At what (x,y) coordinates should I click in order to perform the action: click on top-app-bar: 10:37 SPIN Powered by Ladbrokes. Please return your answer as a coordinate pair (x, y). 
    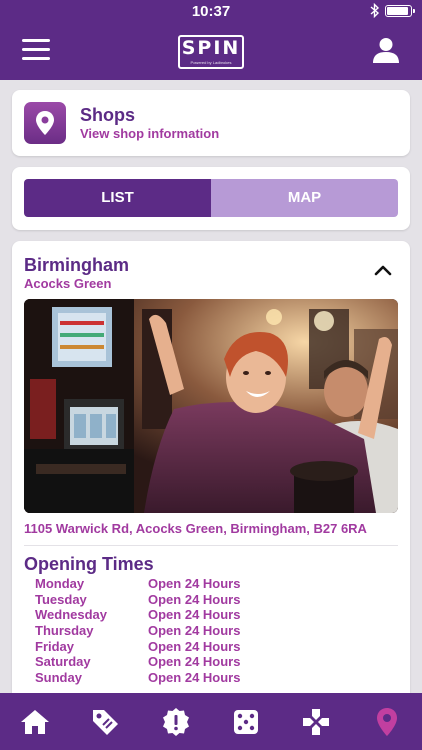
    Looking at the image, I should click on (211, 40).